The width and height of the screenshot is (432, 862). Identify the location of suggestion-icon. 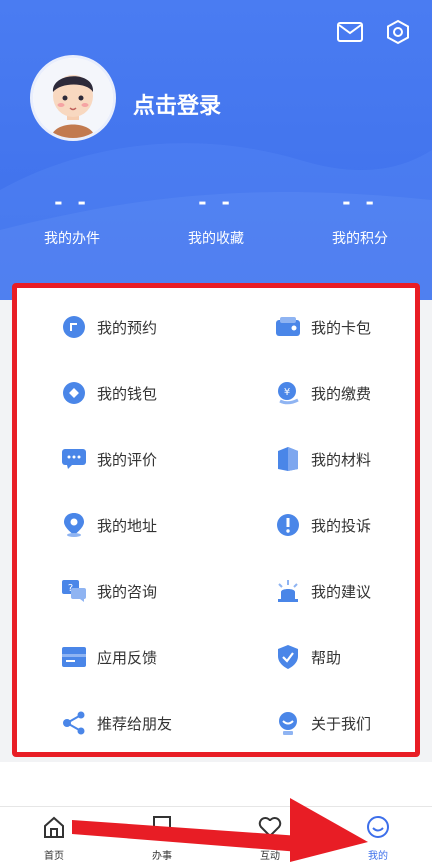
(288, 591).